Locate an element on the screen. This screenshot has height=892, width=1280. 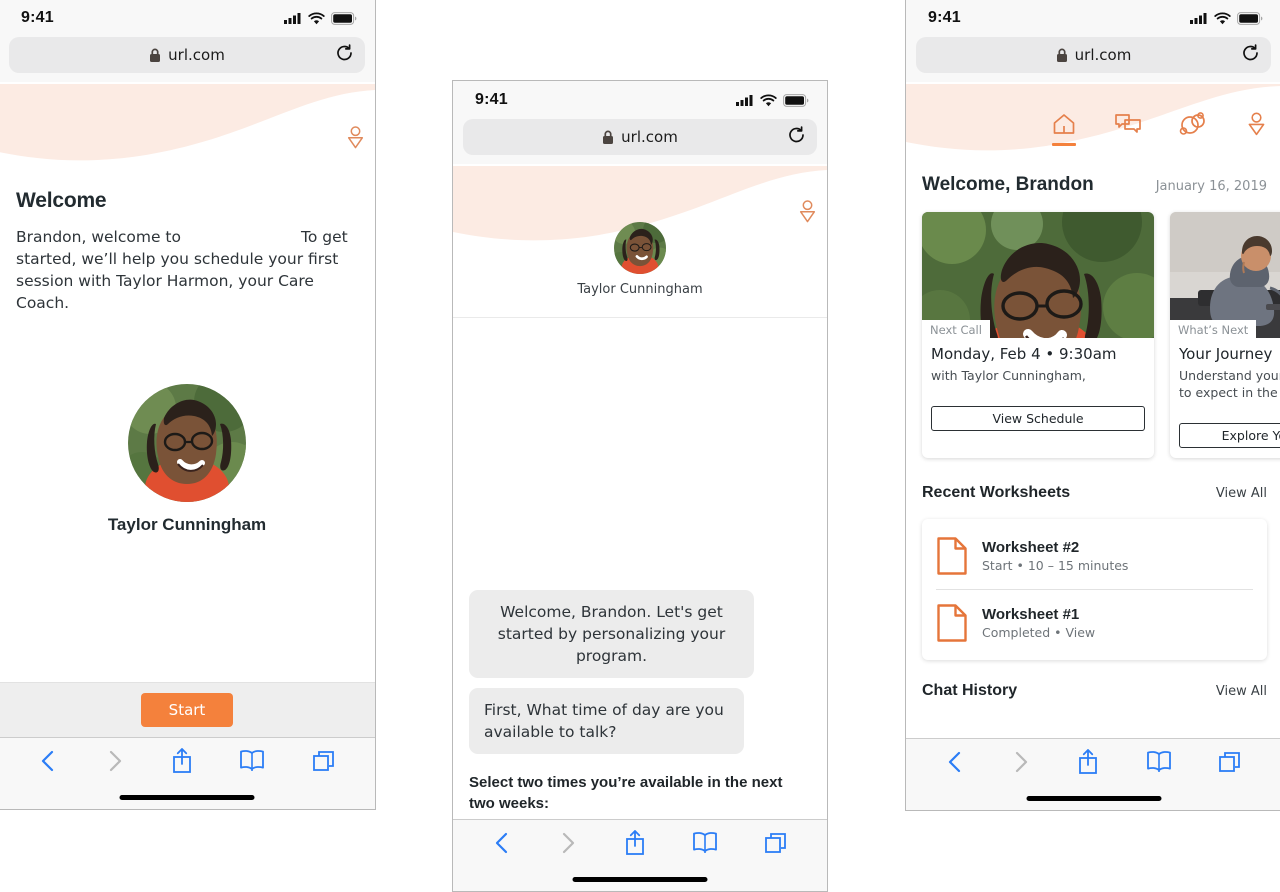
coach-intro: Taylor Cunningham is located at coordinates (187, 459).